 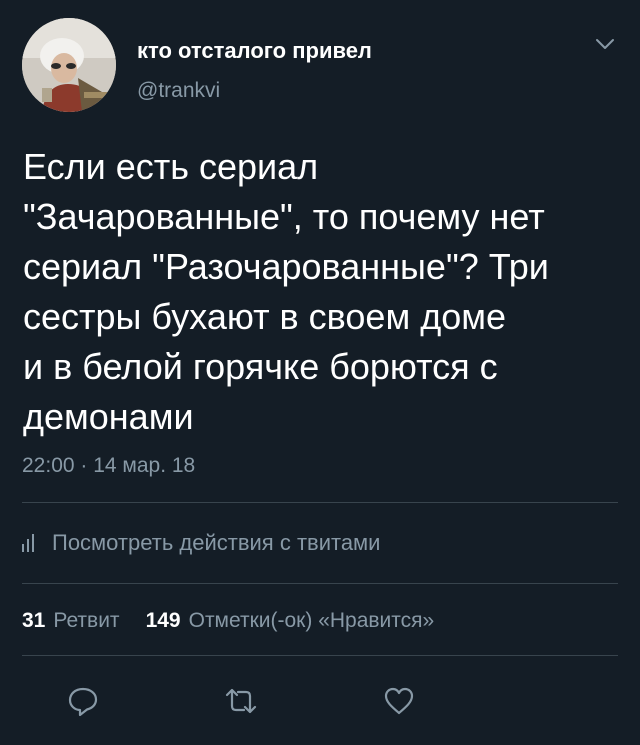 I want to click on user-handle: @trankvi, so click(x=178, y=91).